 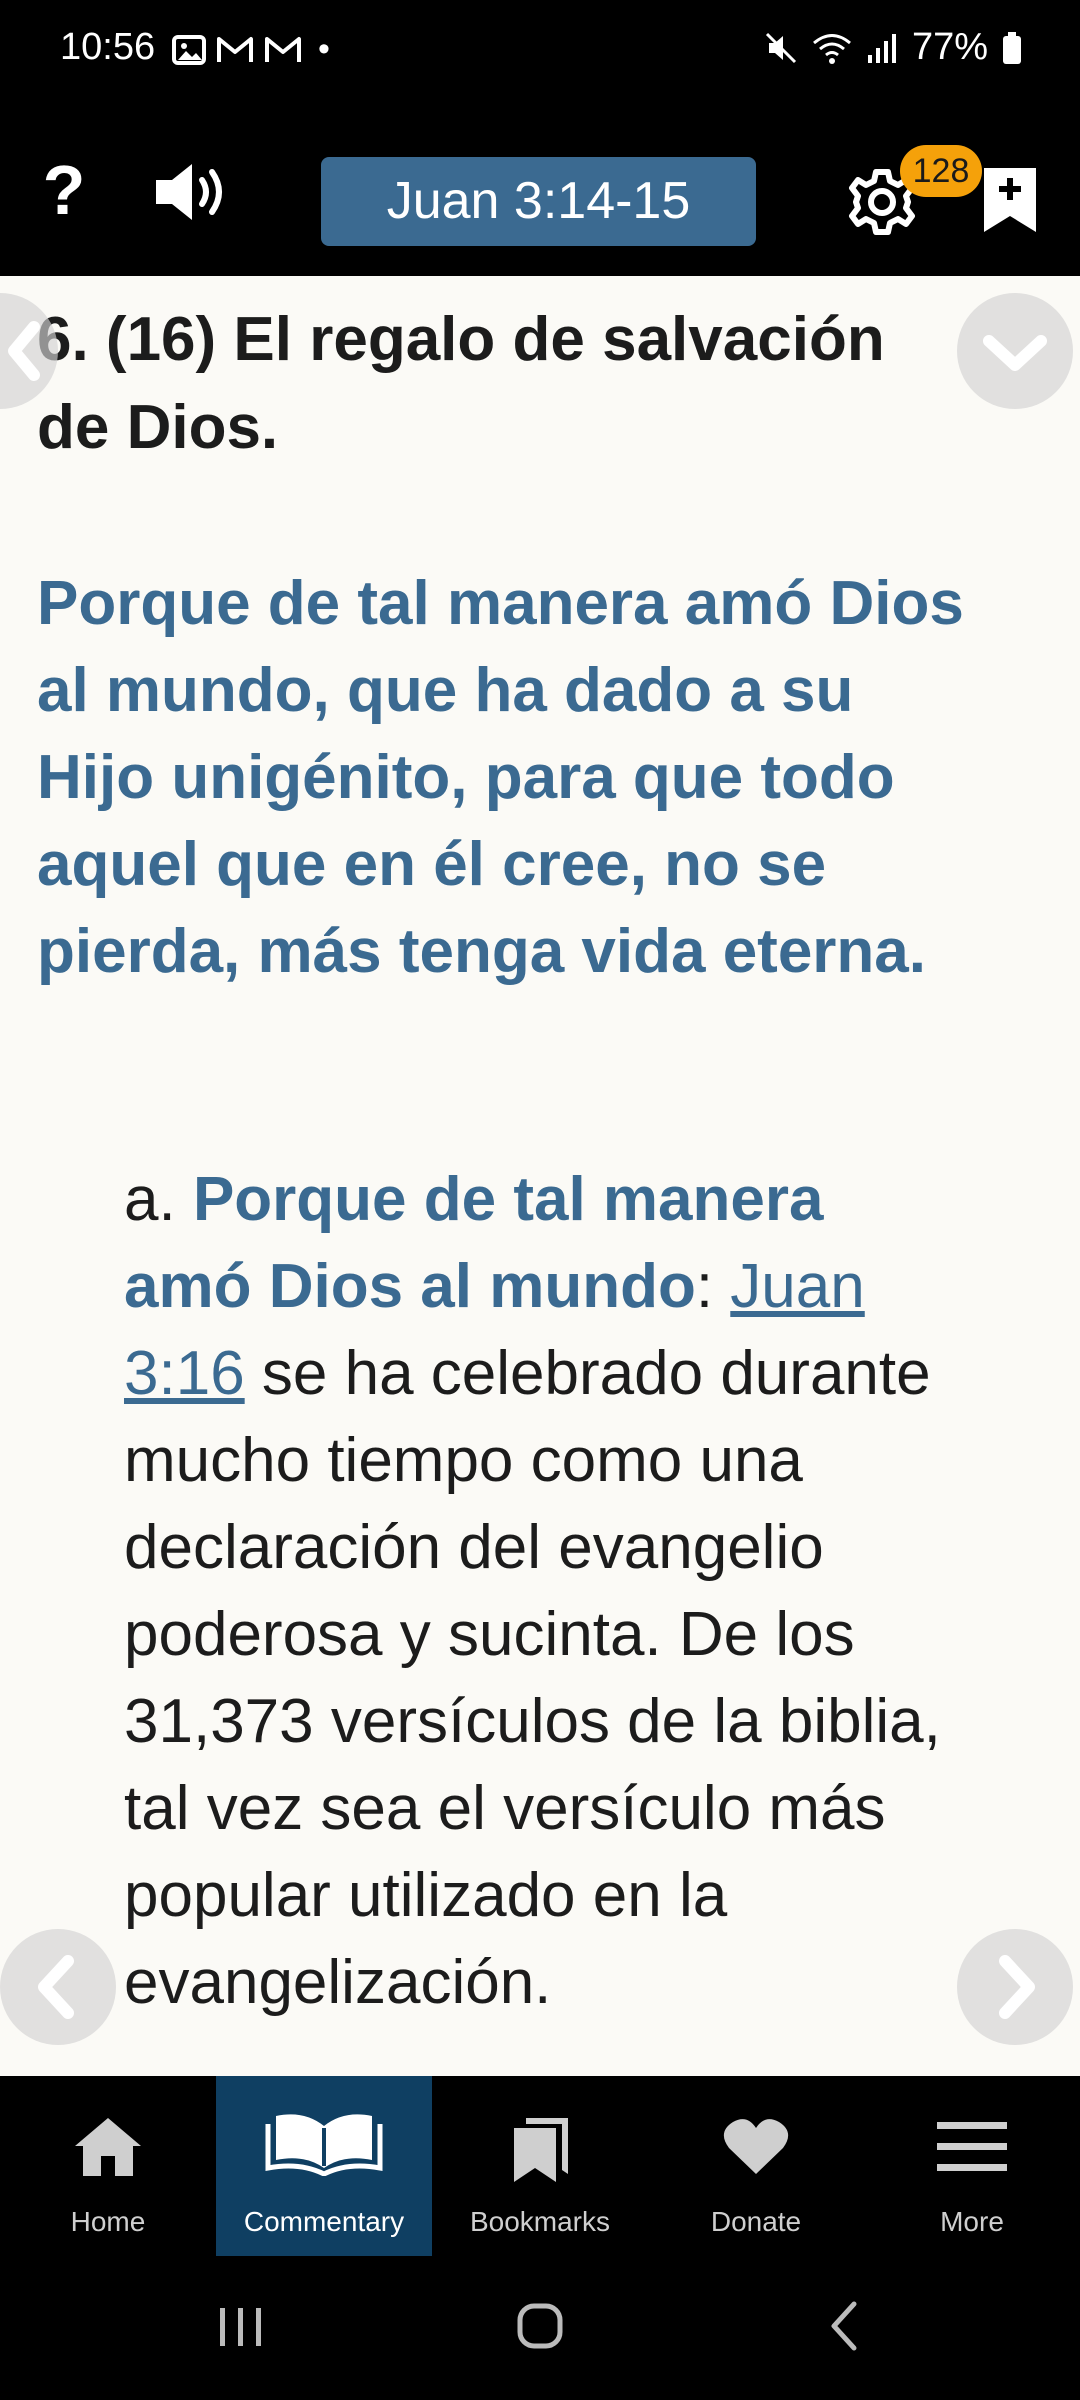 I want to click on next-section-button, so click(x=1015, y=1987).